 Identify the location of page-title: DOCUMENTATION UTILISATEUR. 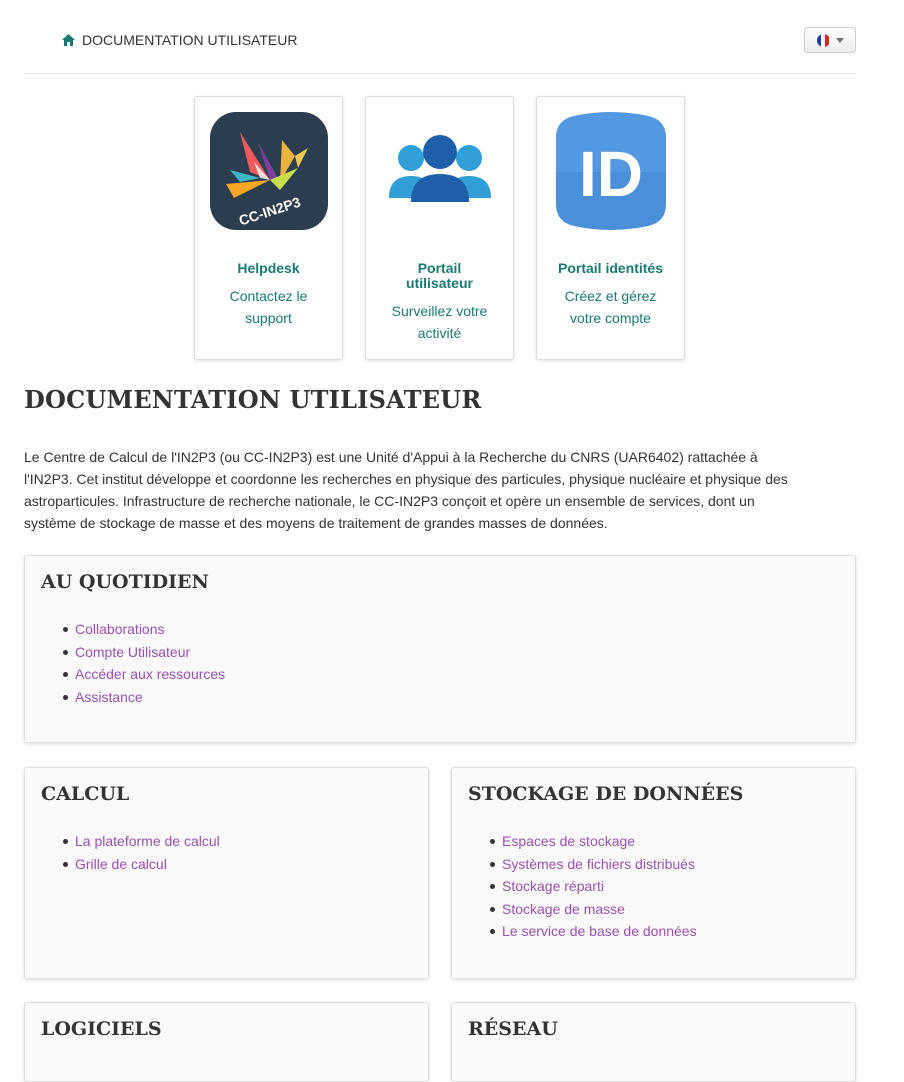
(253, 399).